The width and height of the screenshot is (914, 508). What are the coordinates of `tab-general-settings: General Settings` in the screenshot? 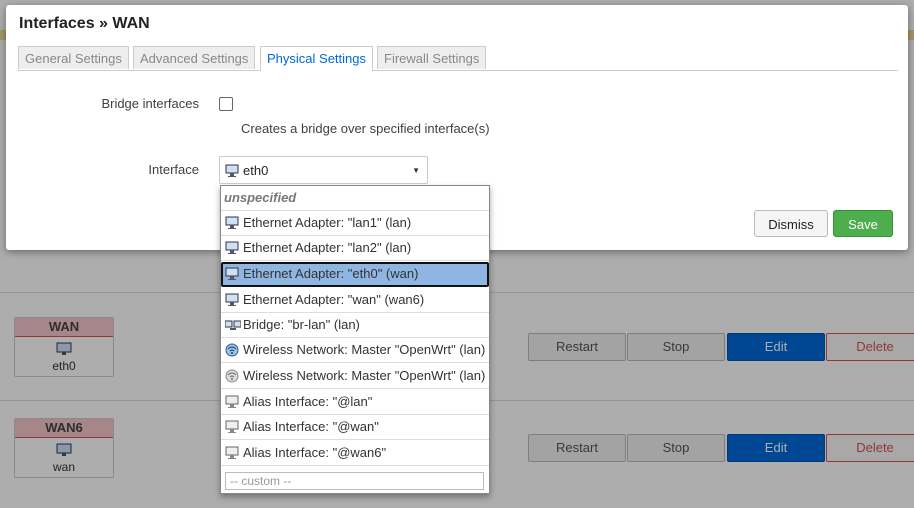 It's located at (73, 57).